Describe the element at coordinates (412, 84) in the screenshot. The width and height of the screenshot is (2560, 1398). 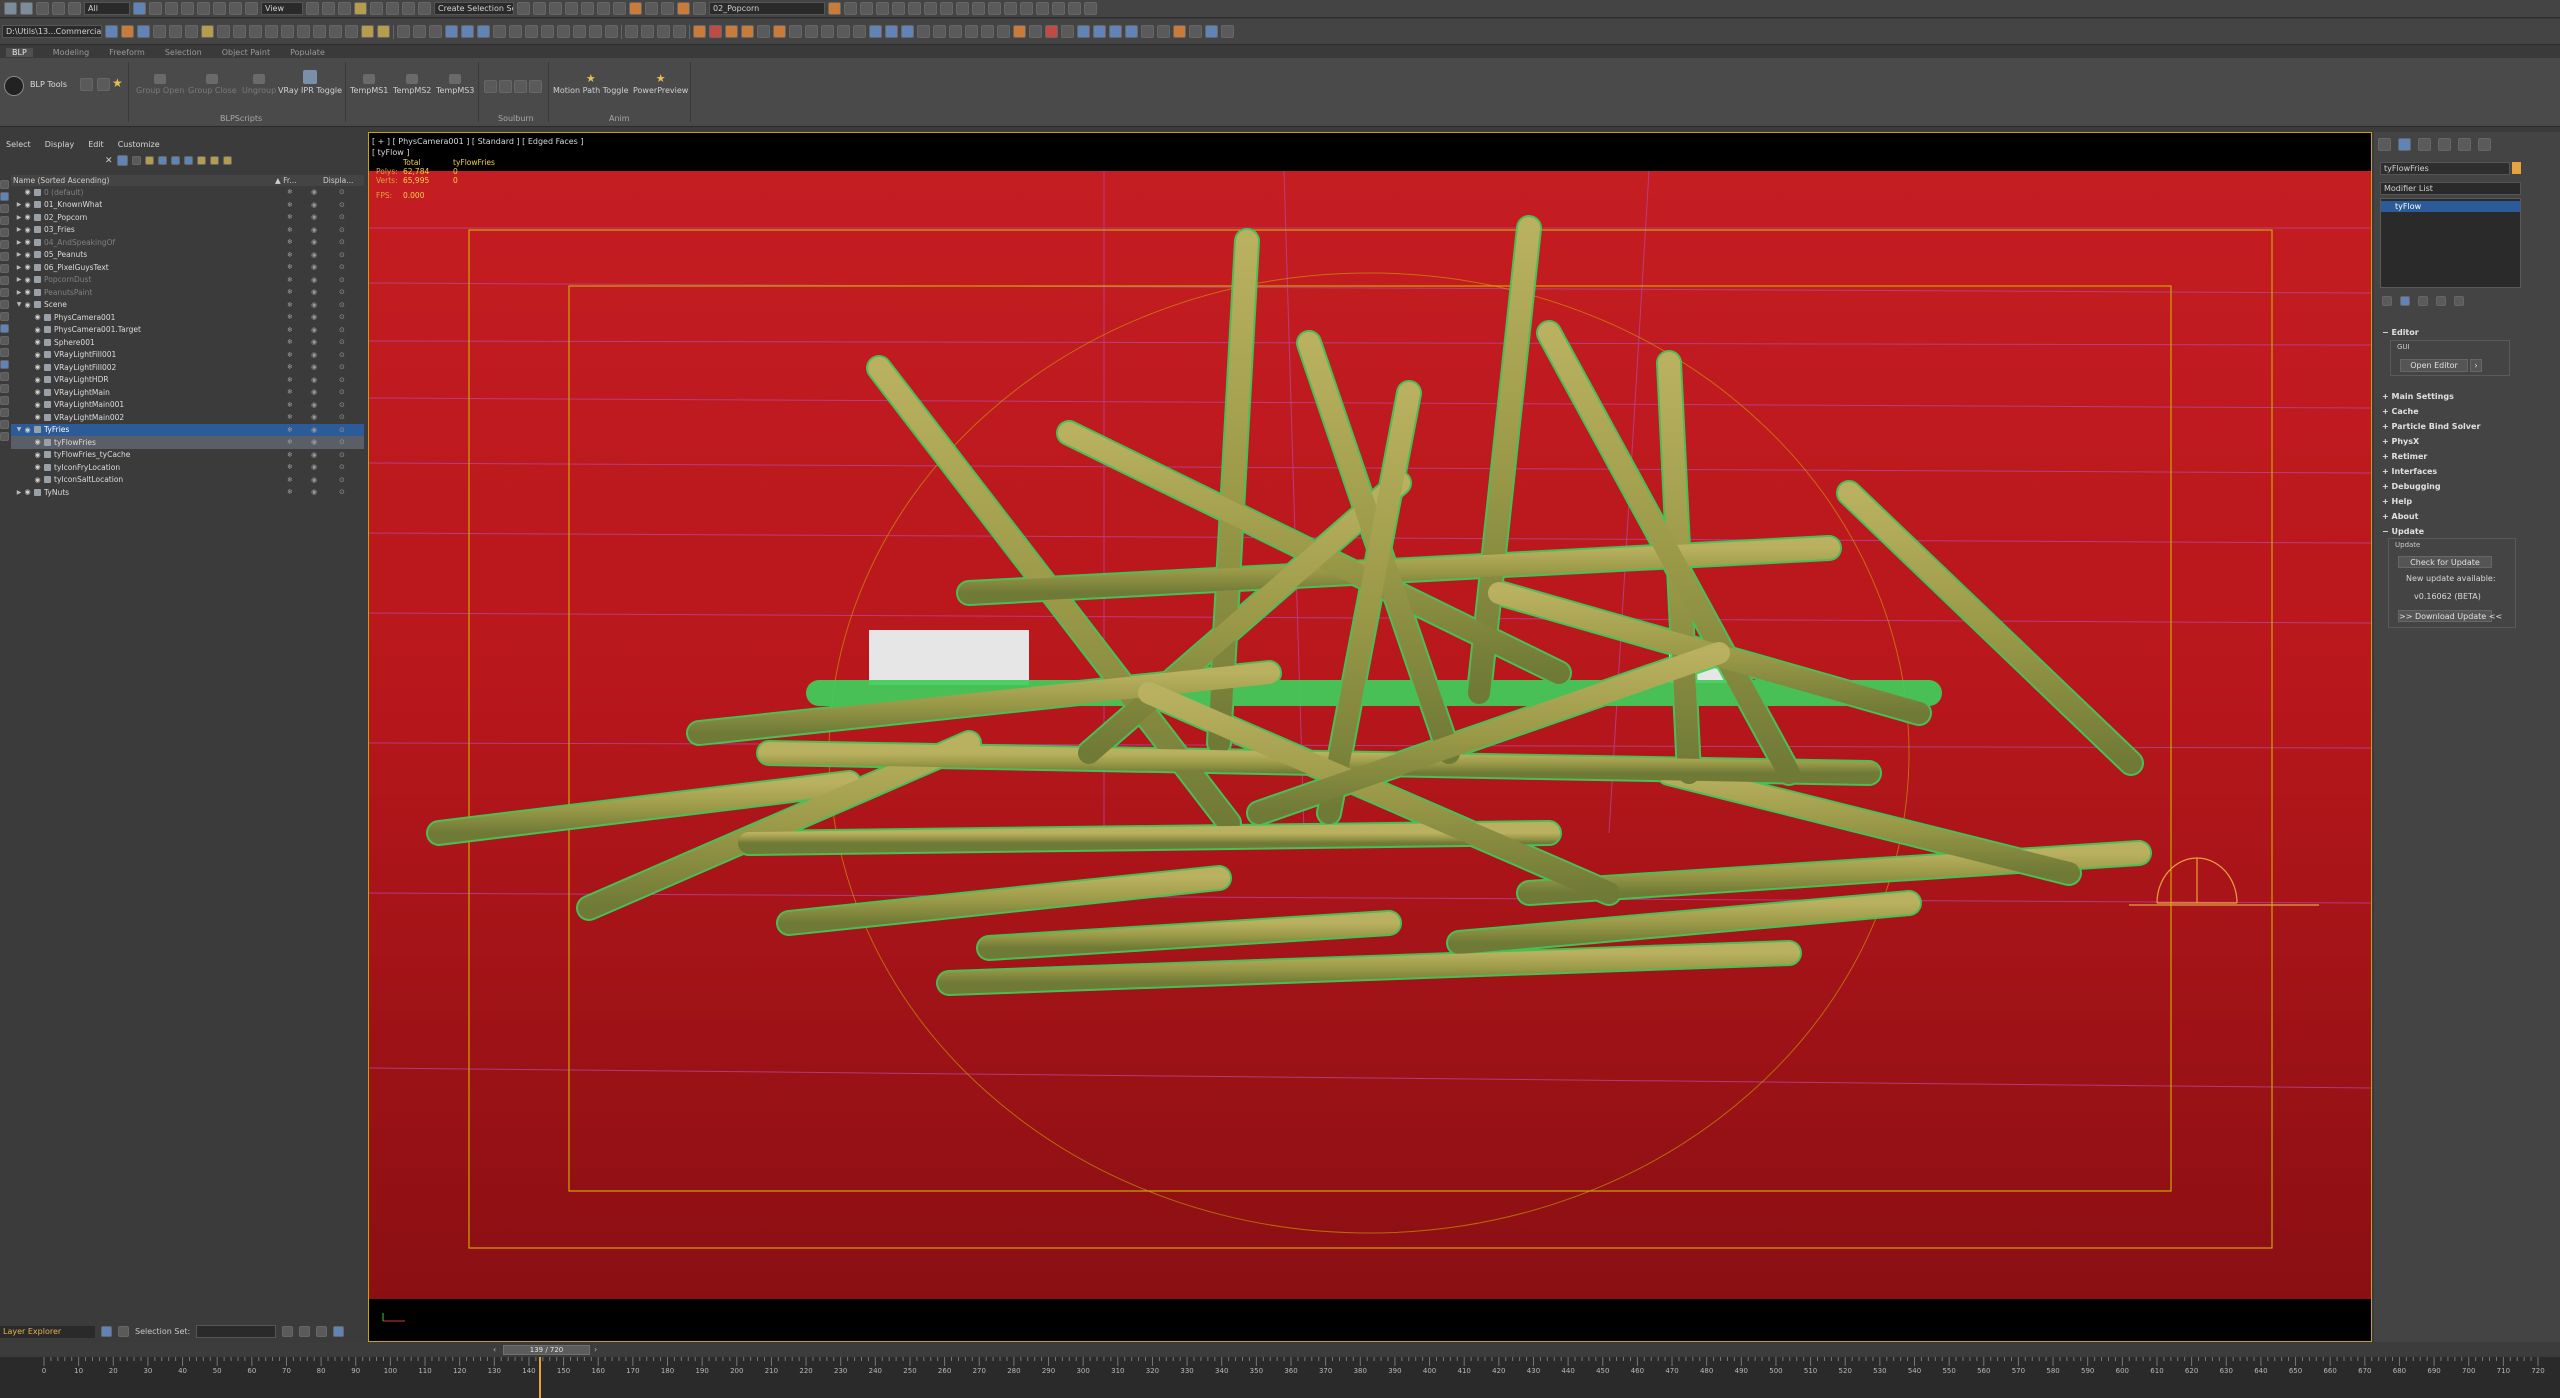
I see `tempms2-button: TempMS2` at that location.